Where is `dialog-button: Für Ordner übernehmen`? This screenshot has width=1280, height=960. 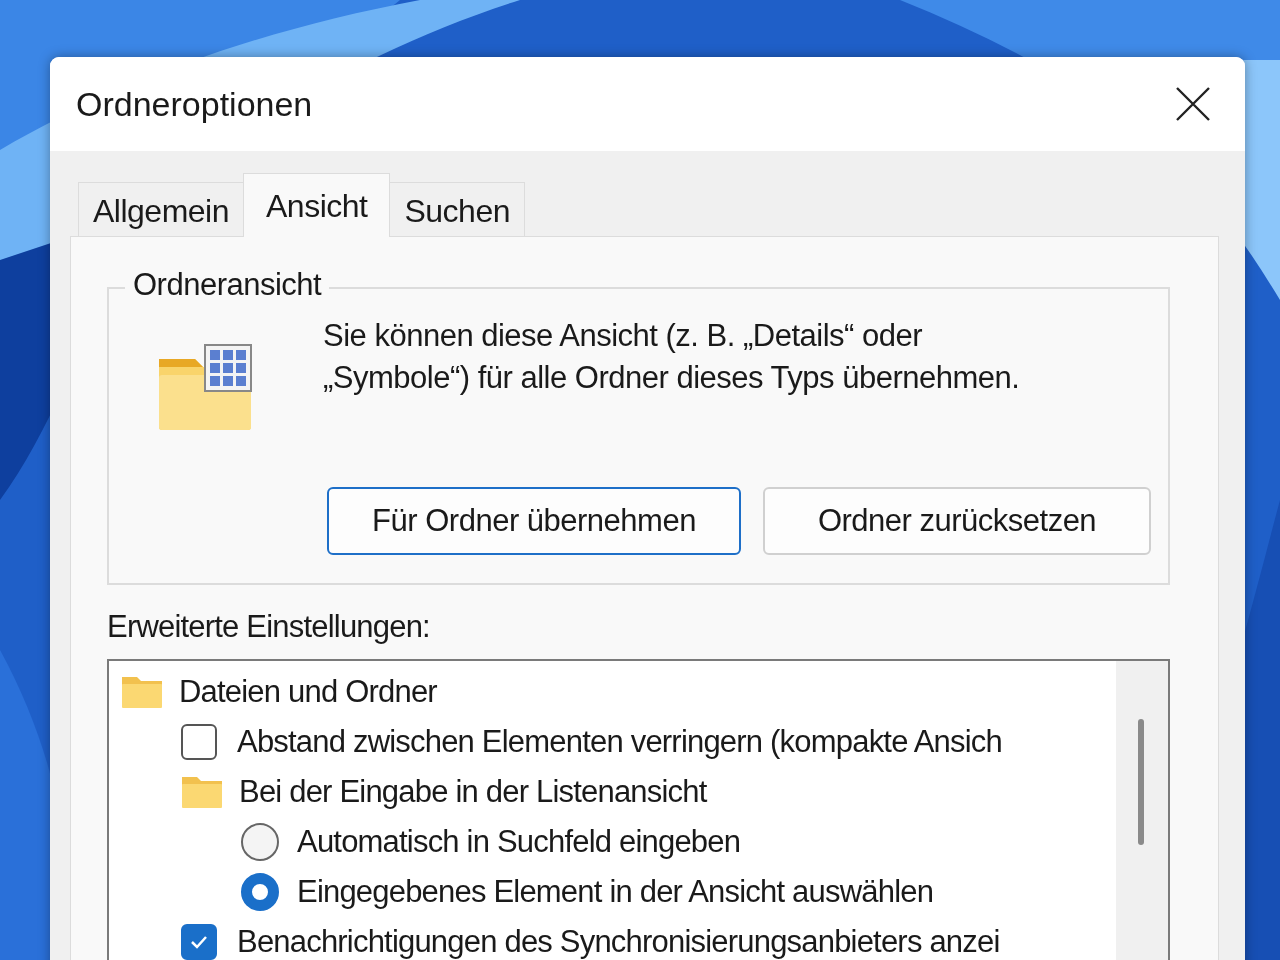
dialog-button: Für Ordner übernehmen is located at coordinates (534, 521).